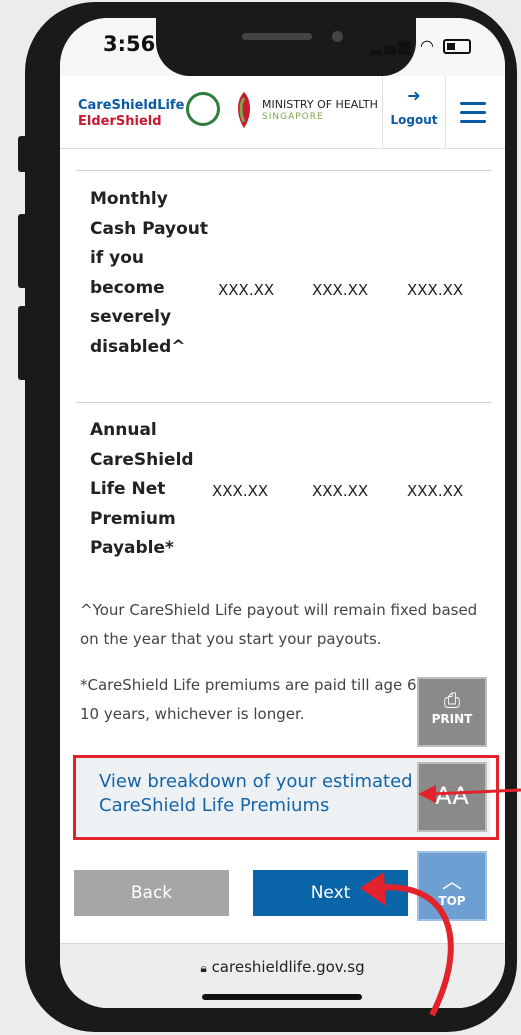  I want to click on print-button: ⎙ PRINT, so click(452, 712).